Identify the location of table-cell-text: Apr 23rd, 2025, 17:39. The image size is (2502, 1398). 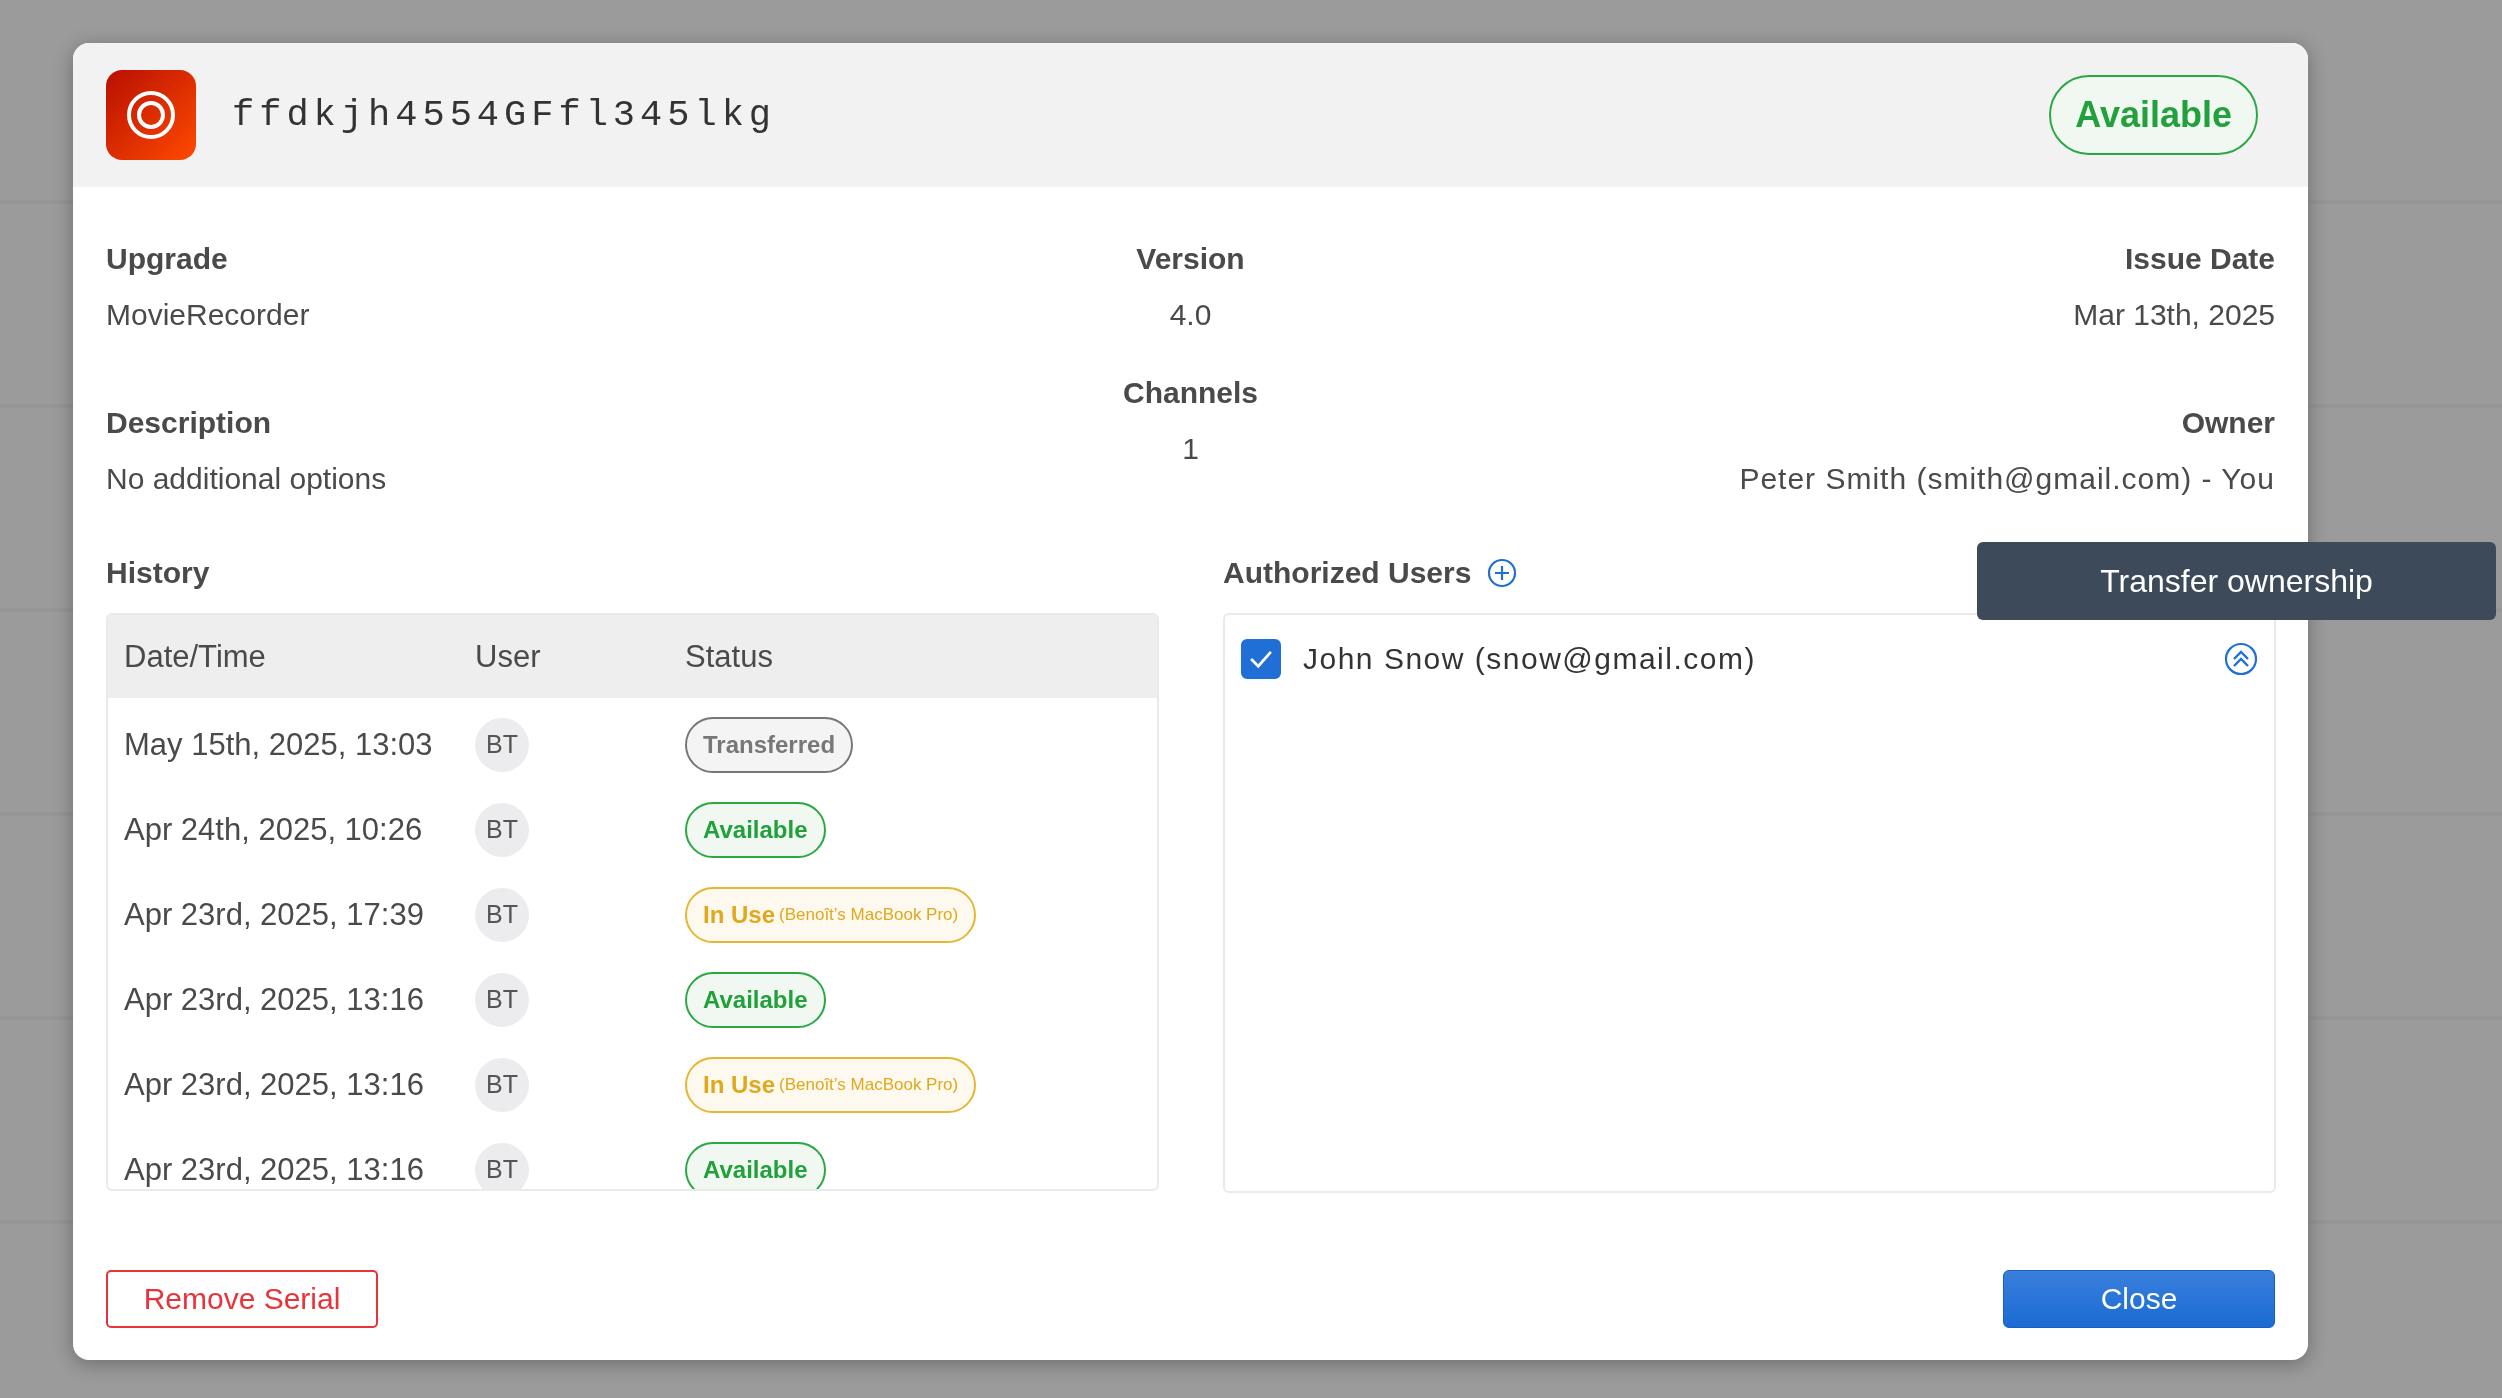
(274, 914).